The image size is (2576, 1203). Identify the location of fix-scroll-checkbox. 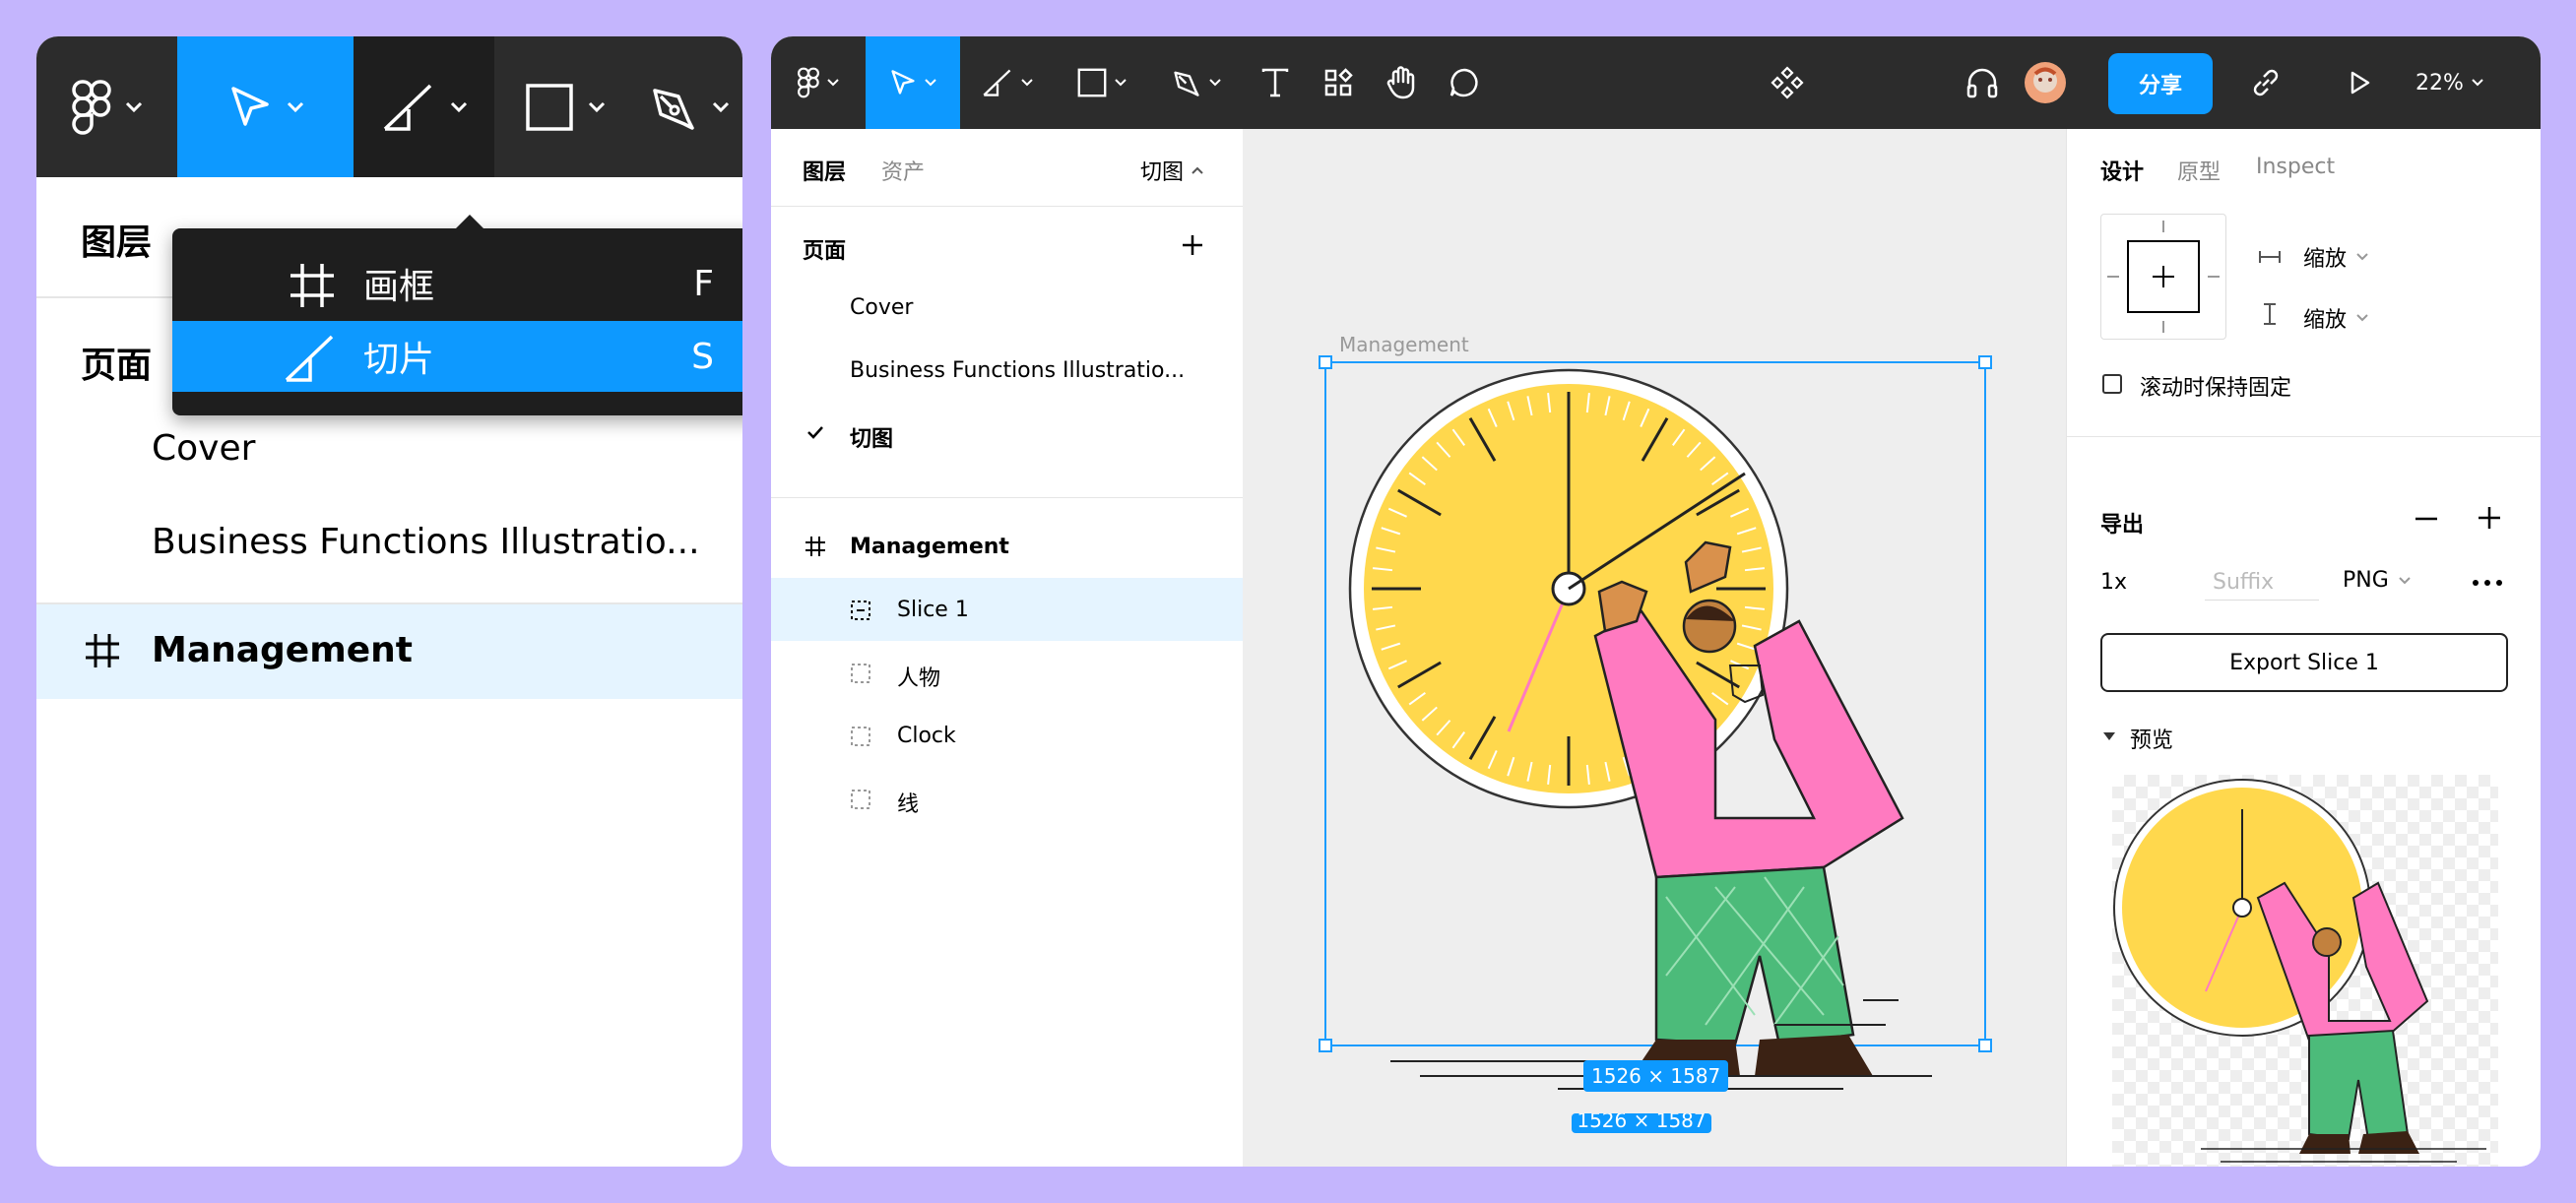
(2112, 384).